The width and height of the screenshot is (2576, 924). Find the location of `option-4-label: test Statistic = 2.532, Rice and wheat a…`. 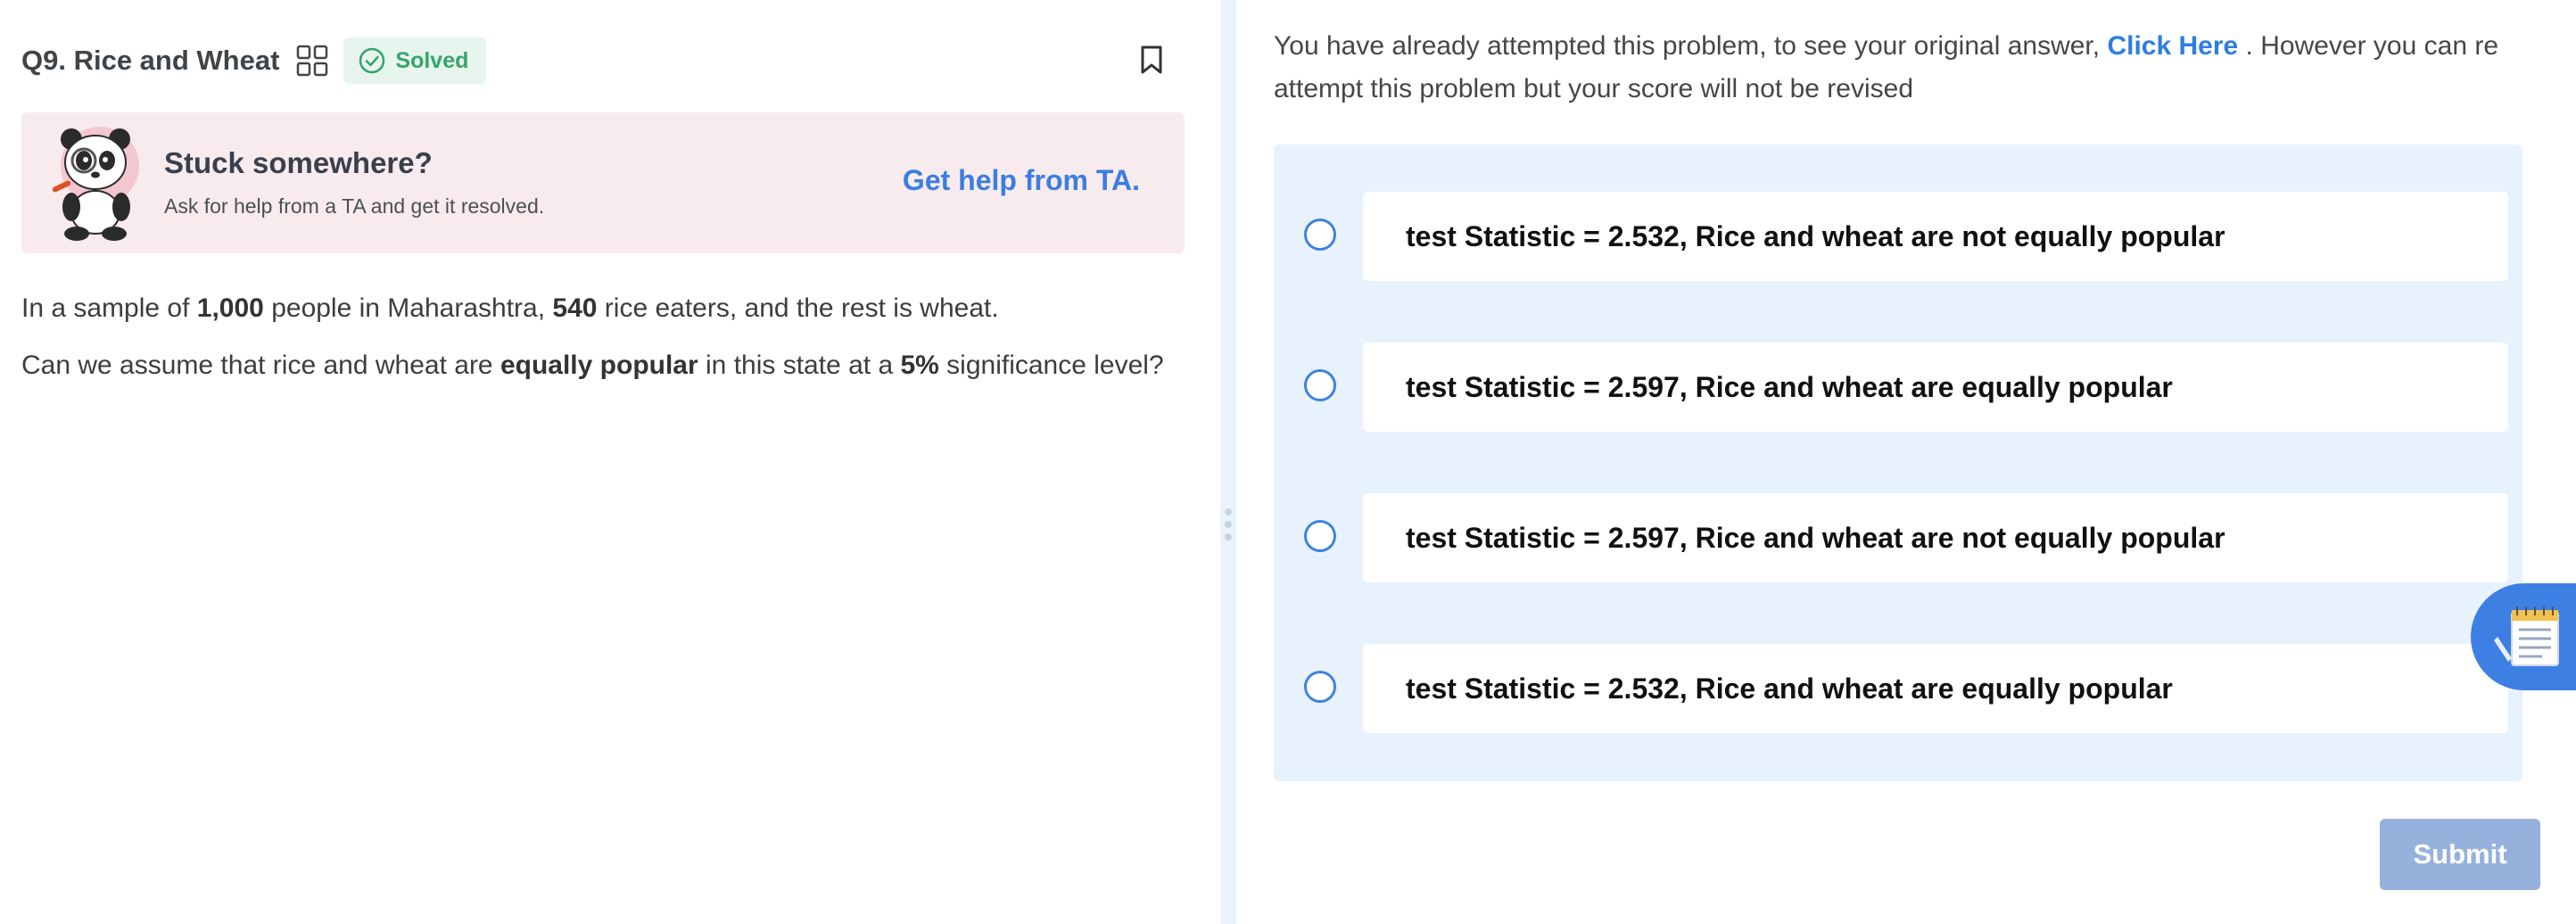

option-4-label: test Statistic = 2.532, Rice and wheat a… is located at coordinates (1790, 688).